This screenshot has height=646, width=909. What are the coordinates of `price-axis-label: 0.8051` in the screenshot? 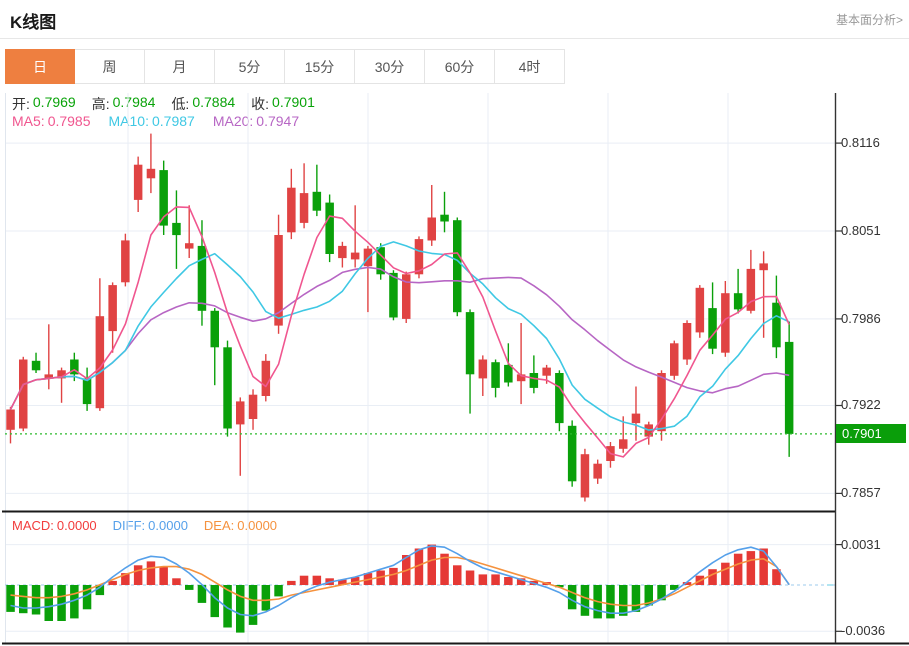 It's located at (861, 230).